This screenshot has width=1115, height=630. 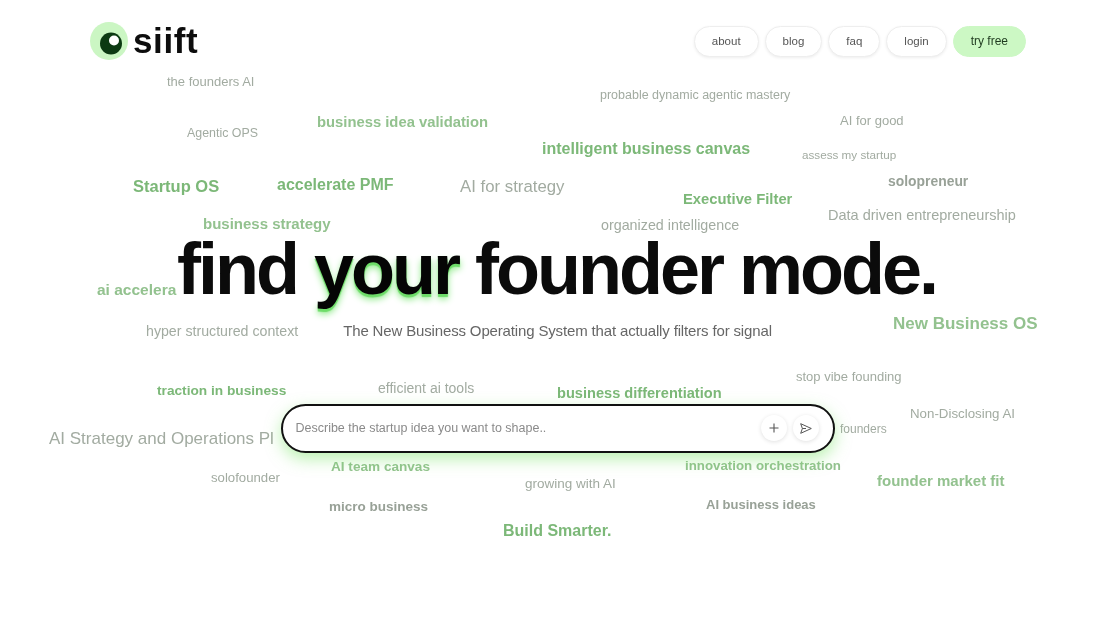 I want to click on background-keyword: Agentic OPS, so click(x=222, y=133).